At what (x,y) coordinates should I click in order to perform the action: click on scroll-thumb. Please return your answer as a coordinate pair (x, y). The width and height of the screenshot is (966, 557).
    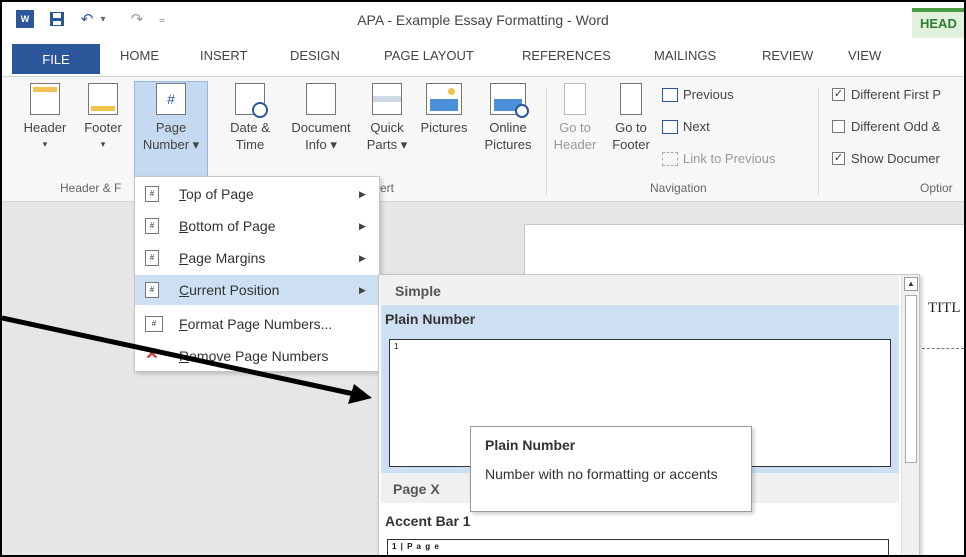
    Looking at the image, I should click on (911, 379).